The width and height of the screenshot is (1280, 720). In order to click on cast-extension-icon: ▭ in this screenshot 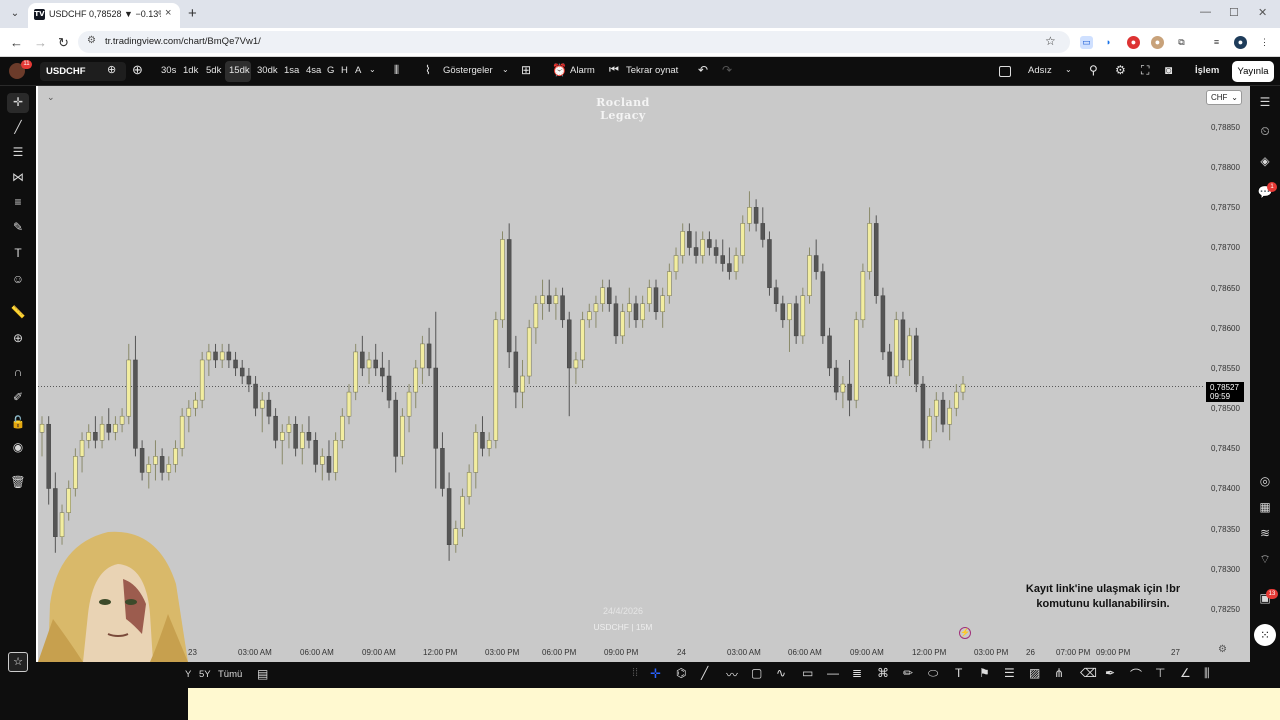, I will do `click(1086, 42)`.